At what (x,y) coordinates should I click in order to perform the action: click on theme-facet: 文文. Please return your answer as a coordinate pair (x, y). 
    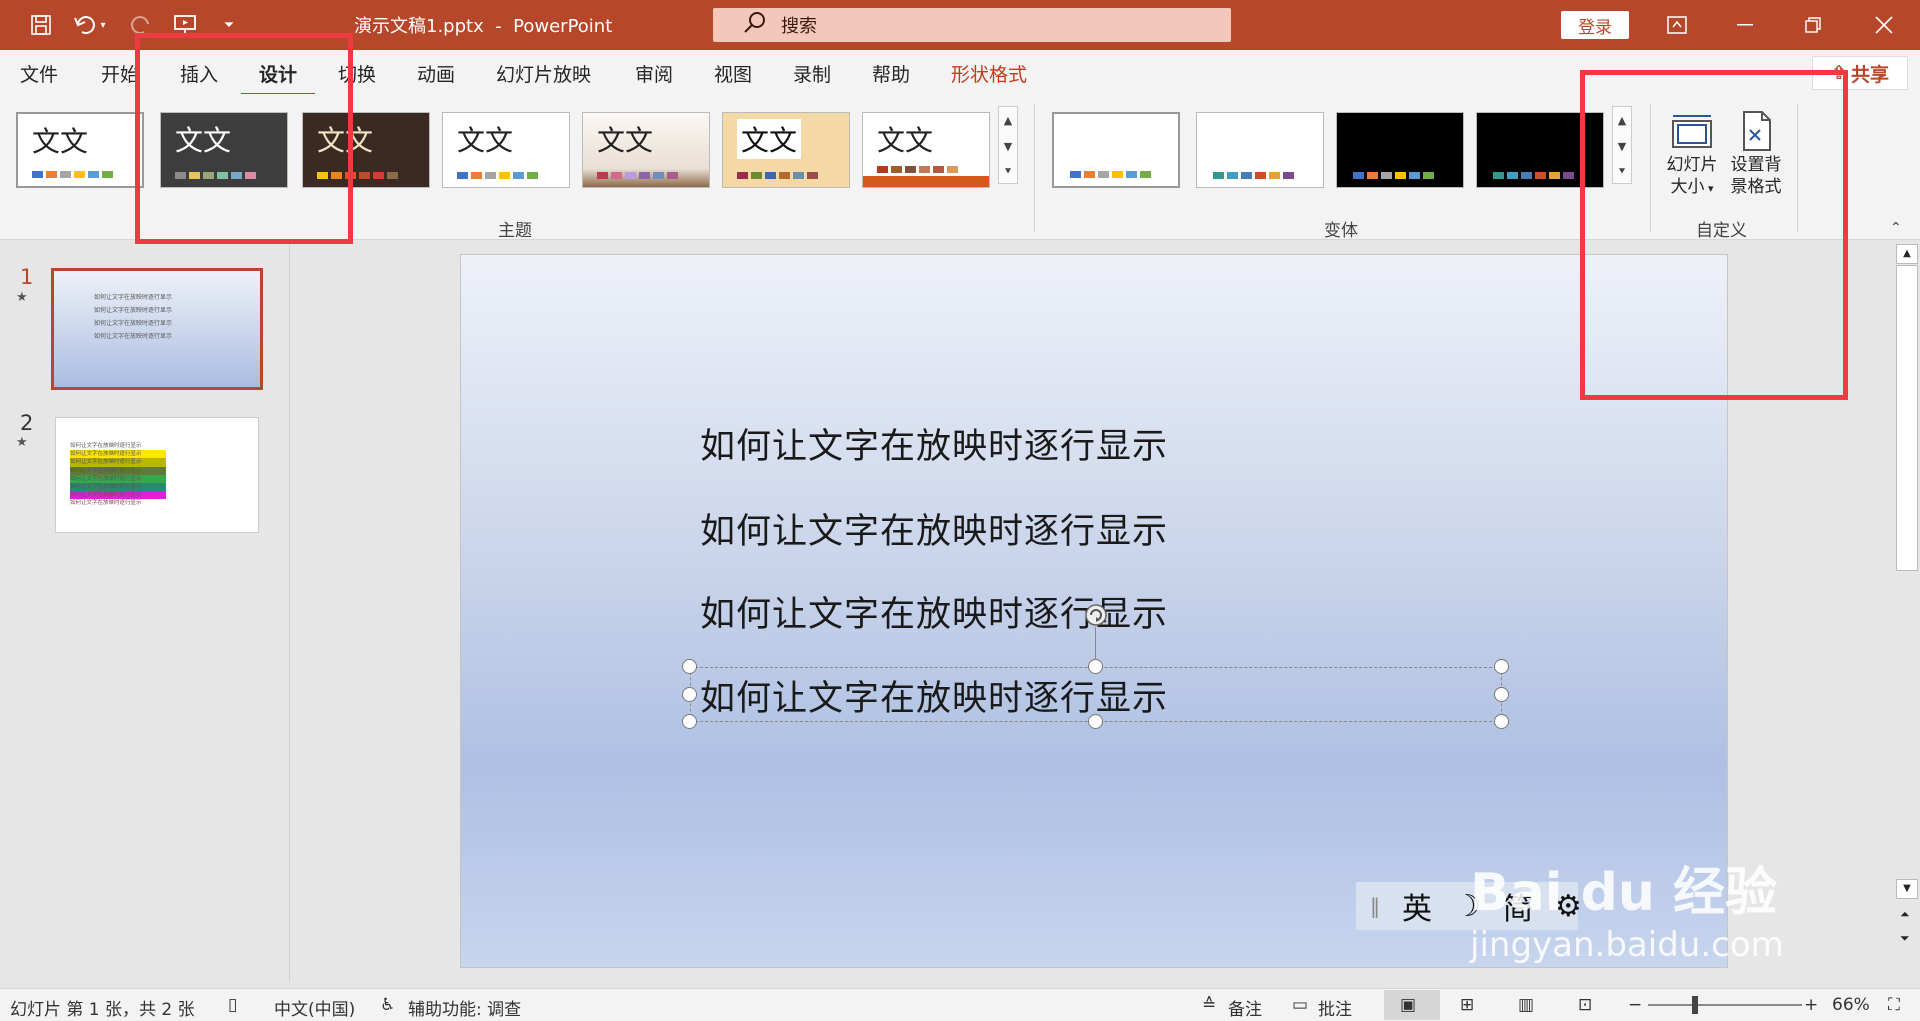
    Looking at the image, I should click on (506, 150).